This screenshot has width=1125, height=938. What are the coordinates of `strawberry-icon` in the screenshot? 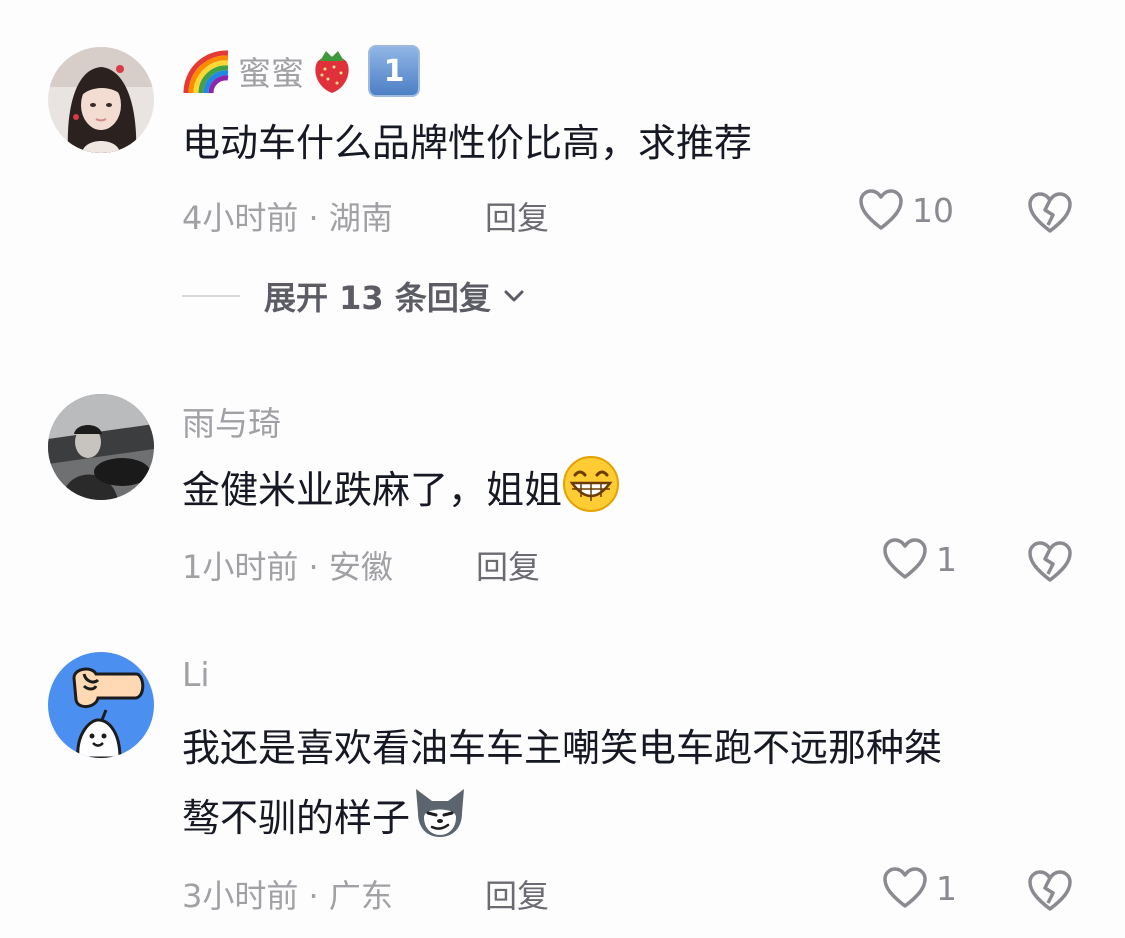 It's located at (332, 72).